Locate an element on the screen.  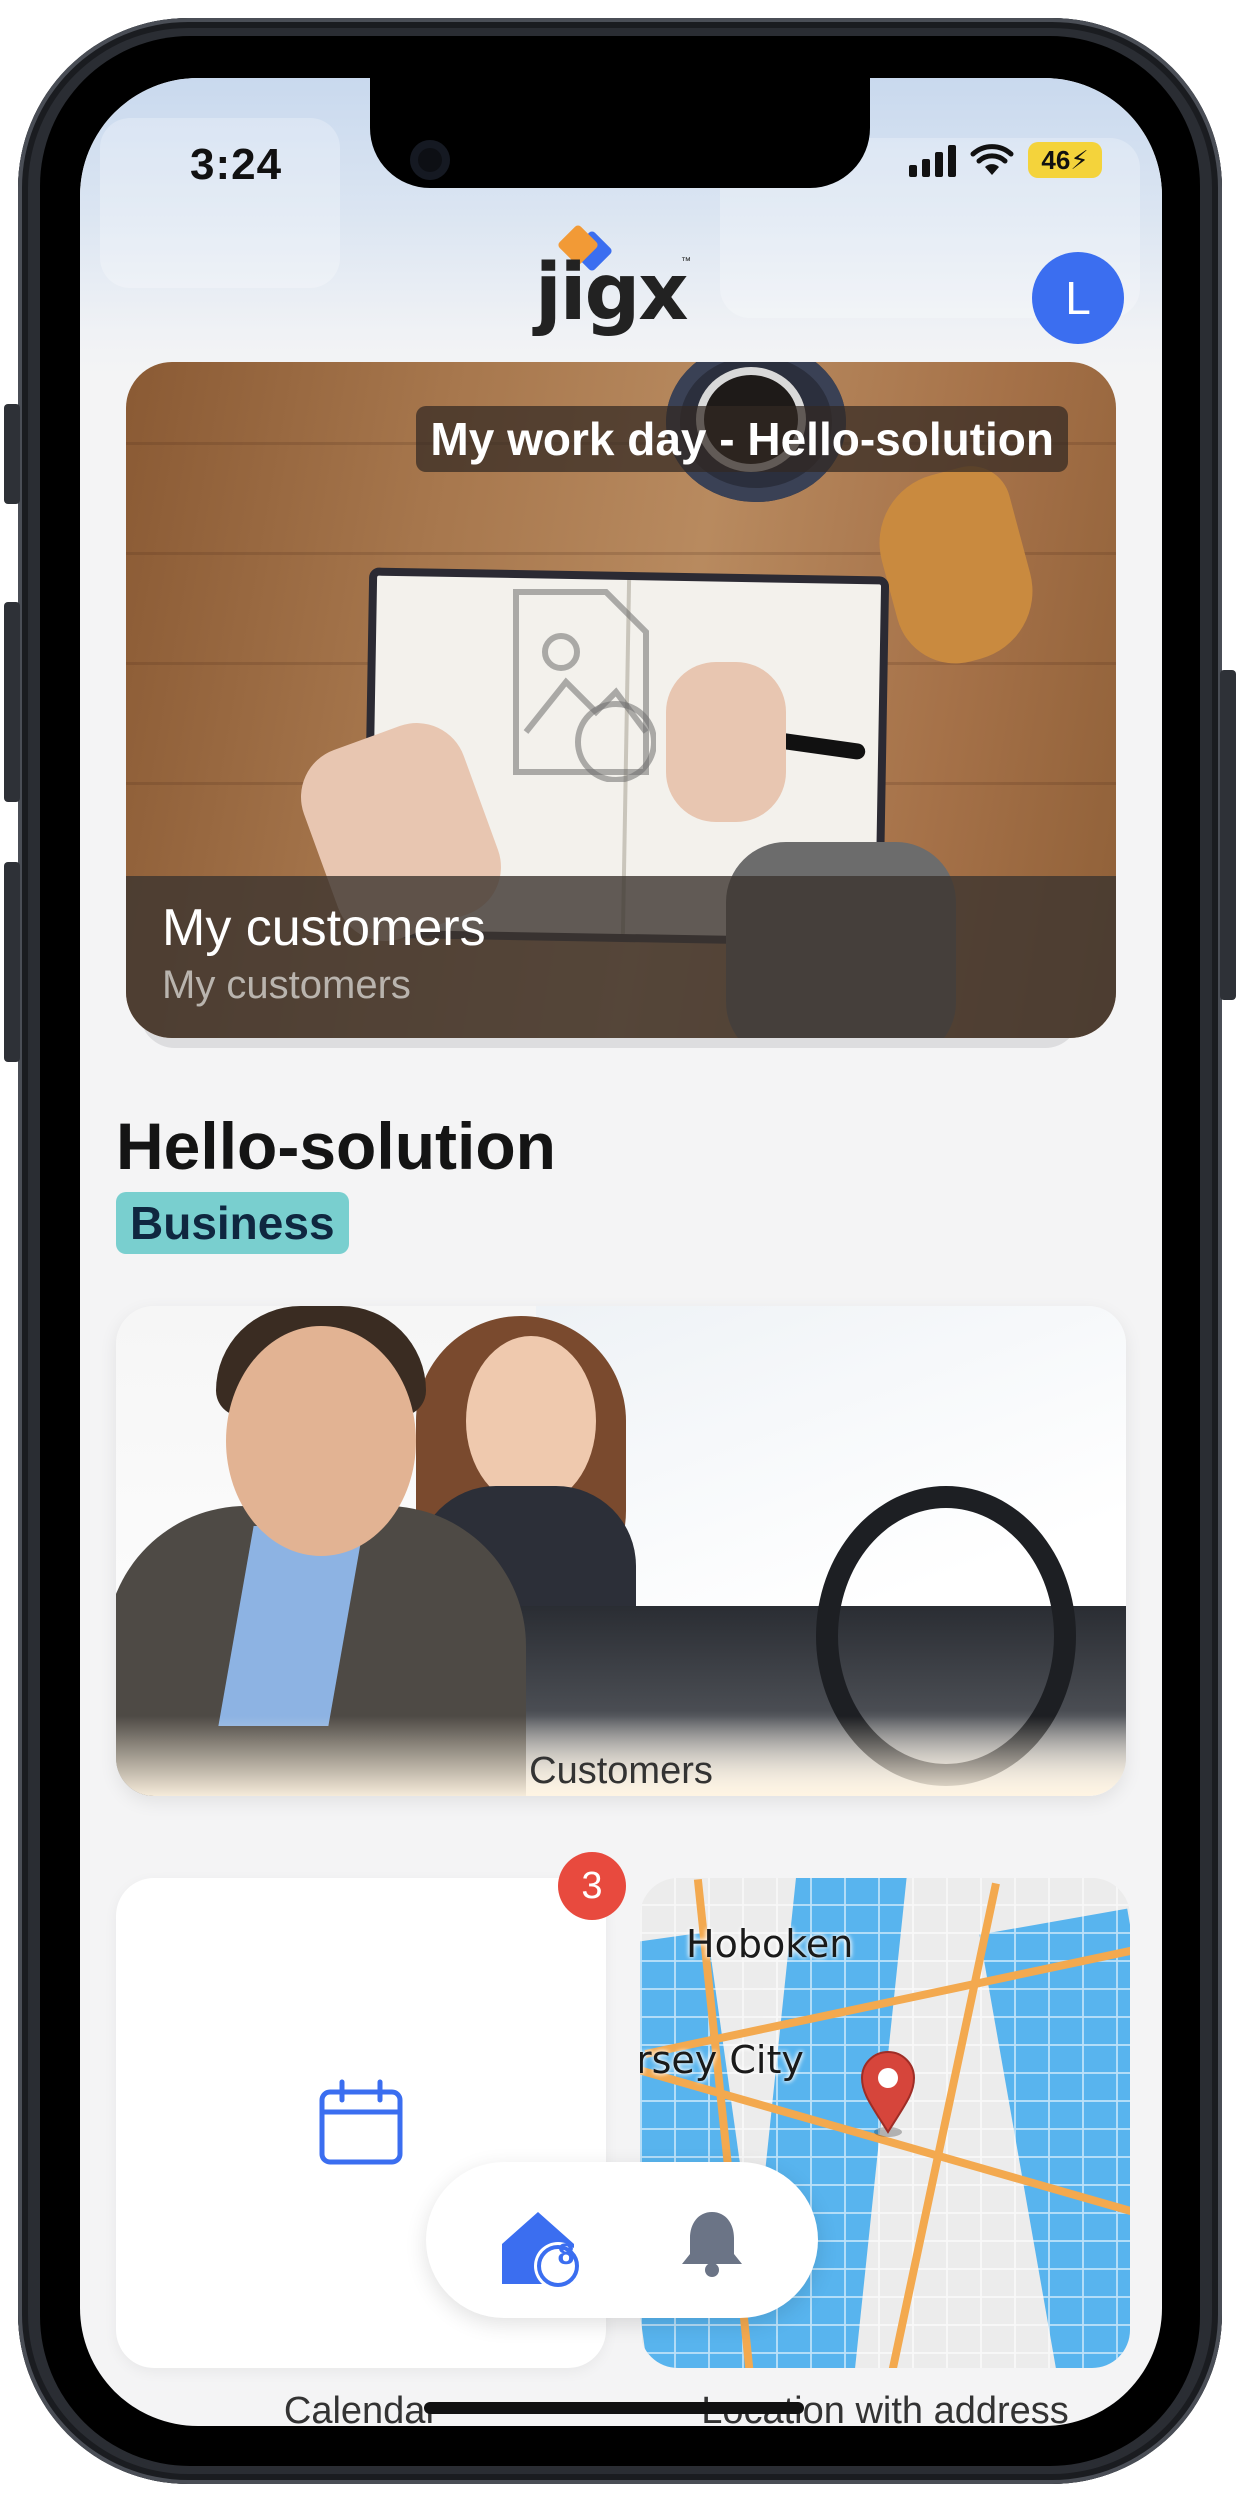
customers-tile-label: Customers is located at coordinates (621, 1771).